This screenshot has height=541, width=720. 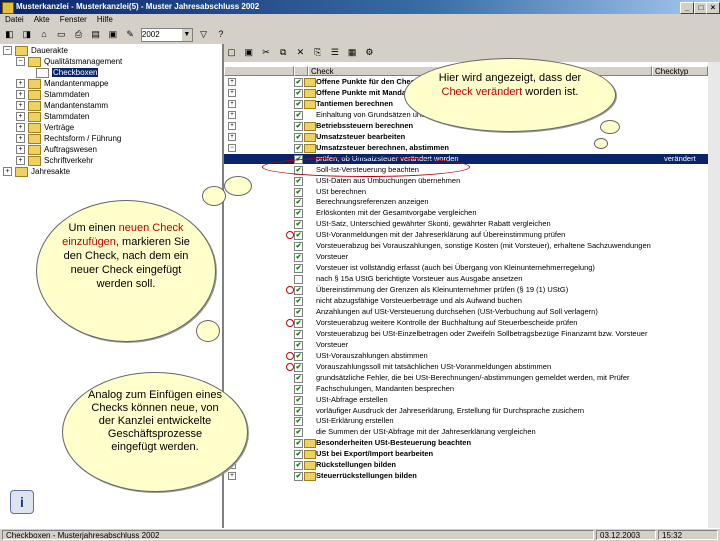 I want to click on link-icon: ⎘, so click(x=317, y=52).